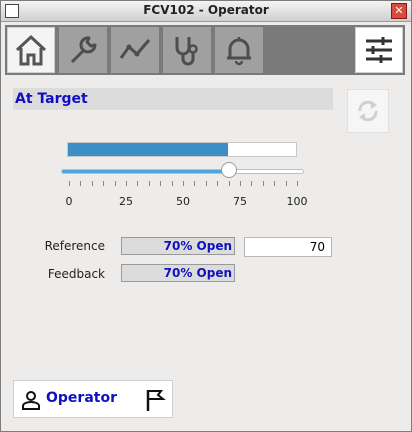  Describe the element at coordinates (148, 149) in the screenshot. I see `output-bar-fill` at that location.